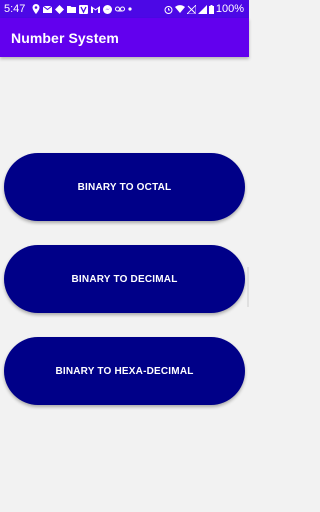 This screenshot has width=320, height=512. What do you see at coordinates (211, 9) in the screenshot?
I see `battery-icon` at bounding box center [211, 9].